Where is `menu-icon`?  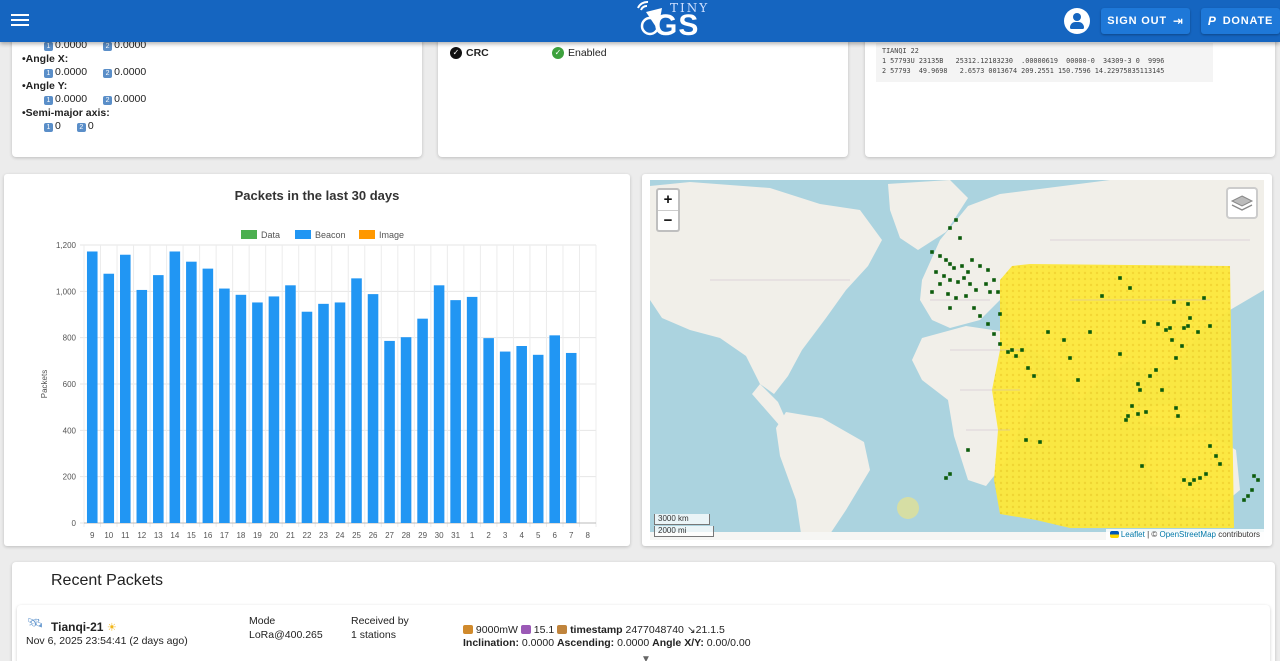 menu-icon is located at coordinates (20, 21).